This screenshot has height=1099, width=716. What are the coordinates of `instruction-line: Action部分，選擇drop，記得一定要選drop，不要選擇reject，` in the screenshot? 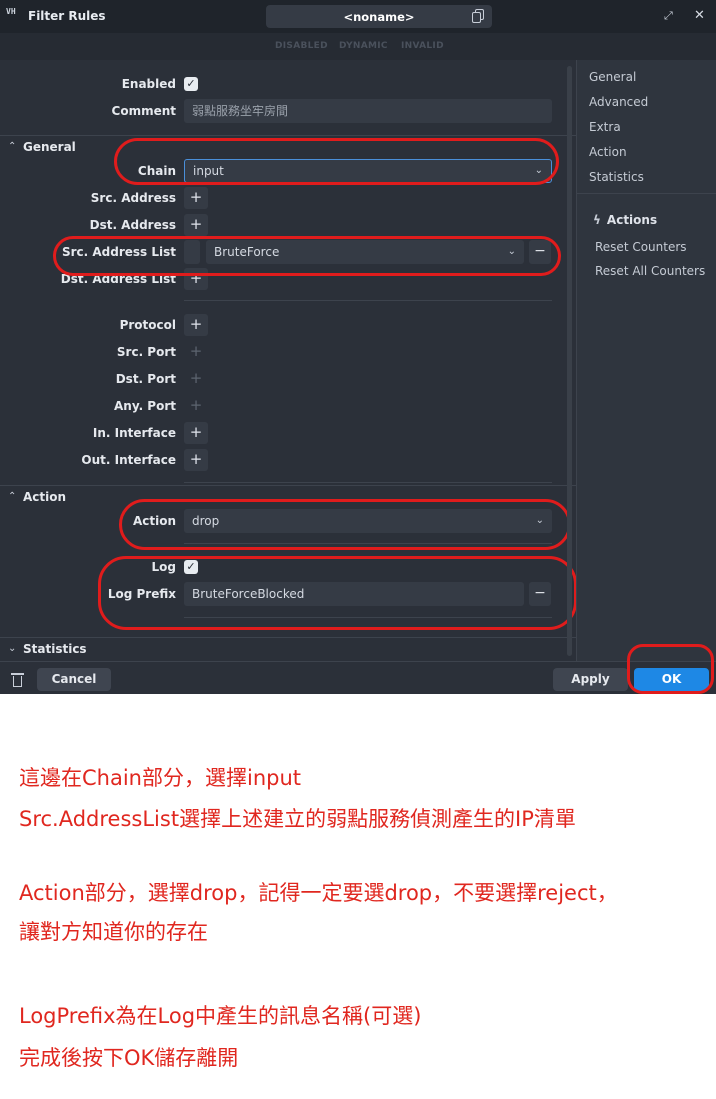 It's located at (318, 893).